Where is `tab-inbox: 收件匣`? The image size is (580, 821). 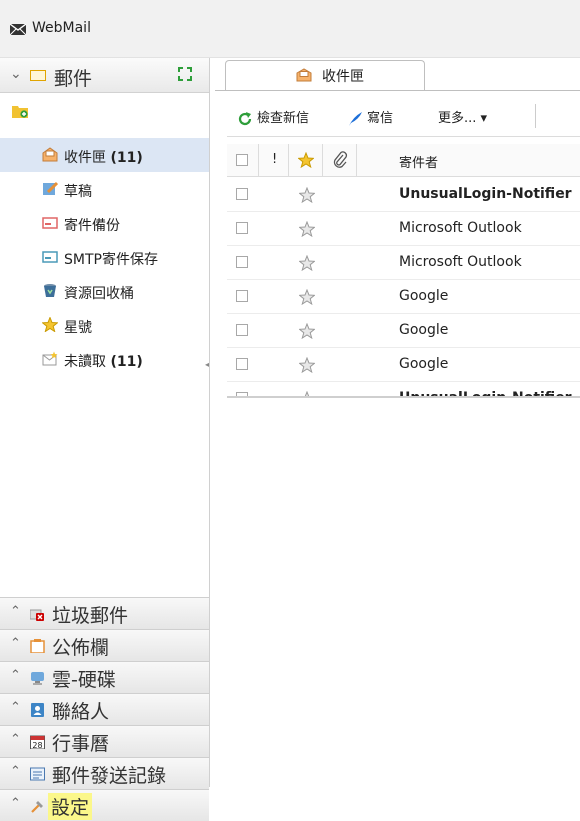
tab-inbox: 收件匣 is located at coordinates (325, 75).